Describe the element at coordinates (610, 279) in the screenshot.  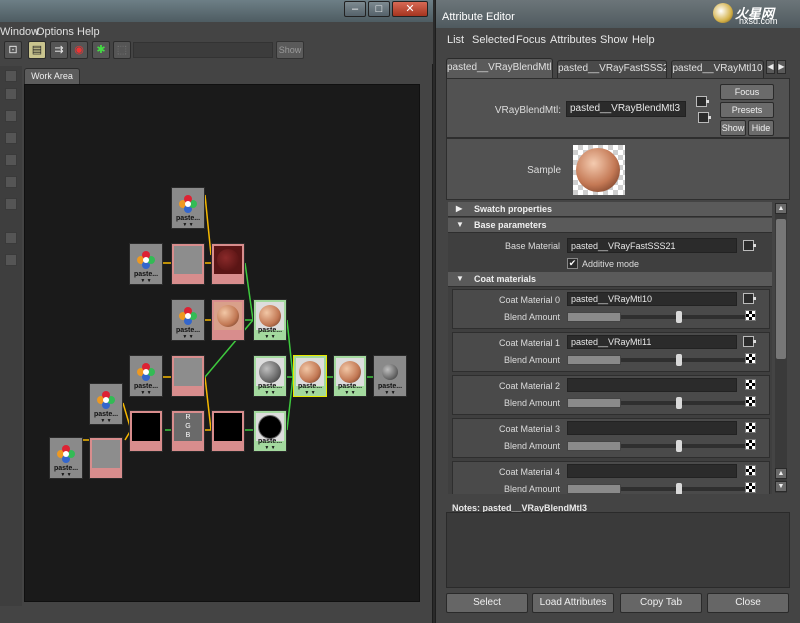
I see `section-coat-materials: ▼ Coat materials` at that location.